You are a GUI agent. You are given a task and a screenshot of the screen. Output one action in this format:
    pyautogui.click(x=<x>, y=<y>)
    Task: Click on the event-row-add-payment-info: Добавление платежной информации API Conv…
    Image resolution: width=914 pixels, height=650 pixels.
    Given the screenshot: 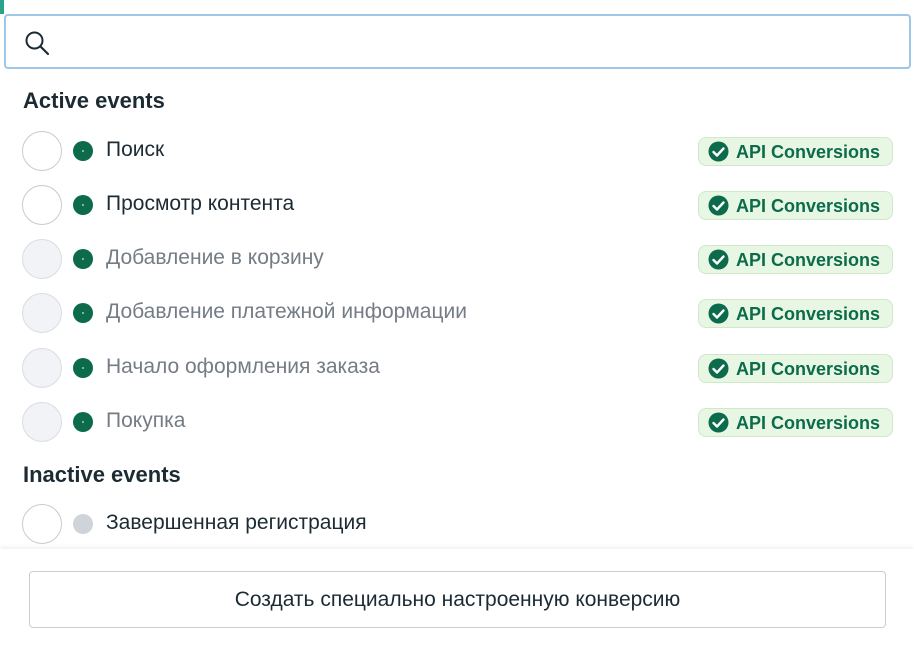 What is the action you would take?
    pyautogui.click(x=457, y=313)
    